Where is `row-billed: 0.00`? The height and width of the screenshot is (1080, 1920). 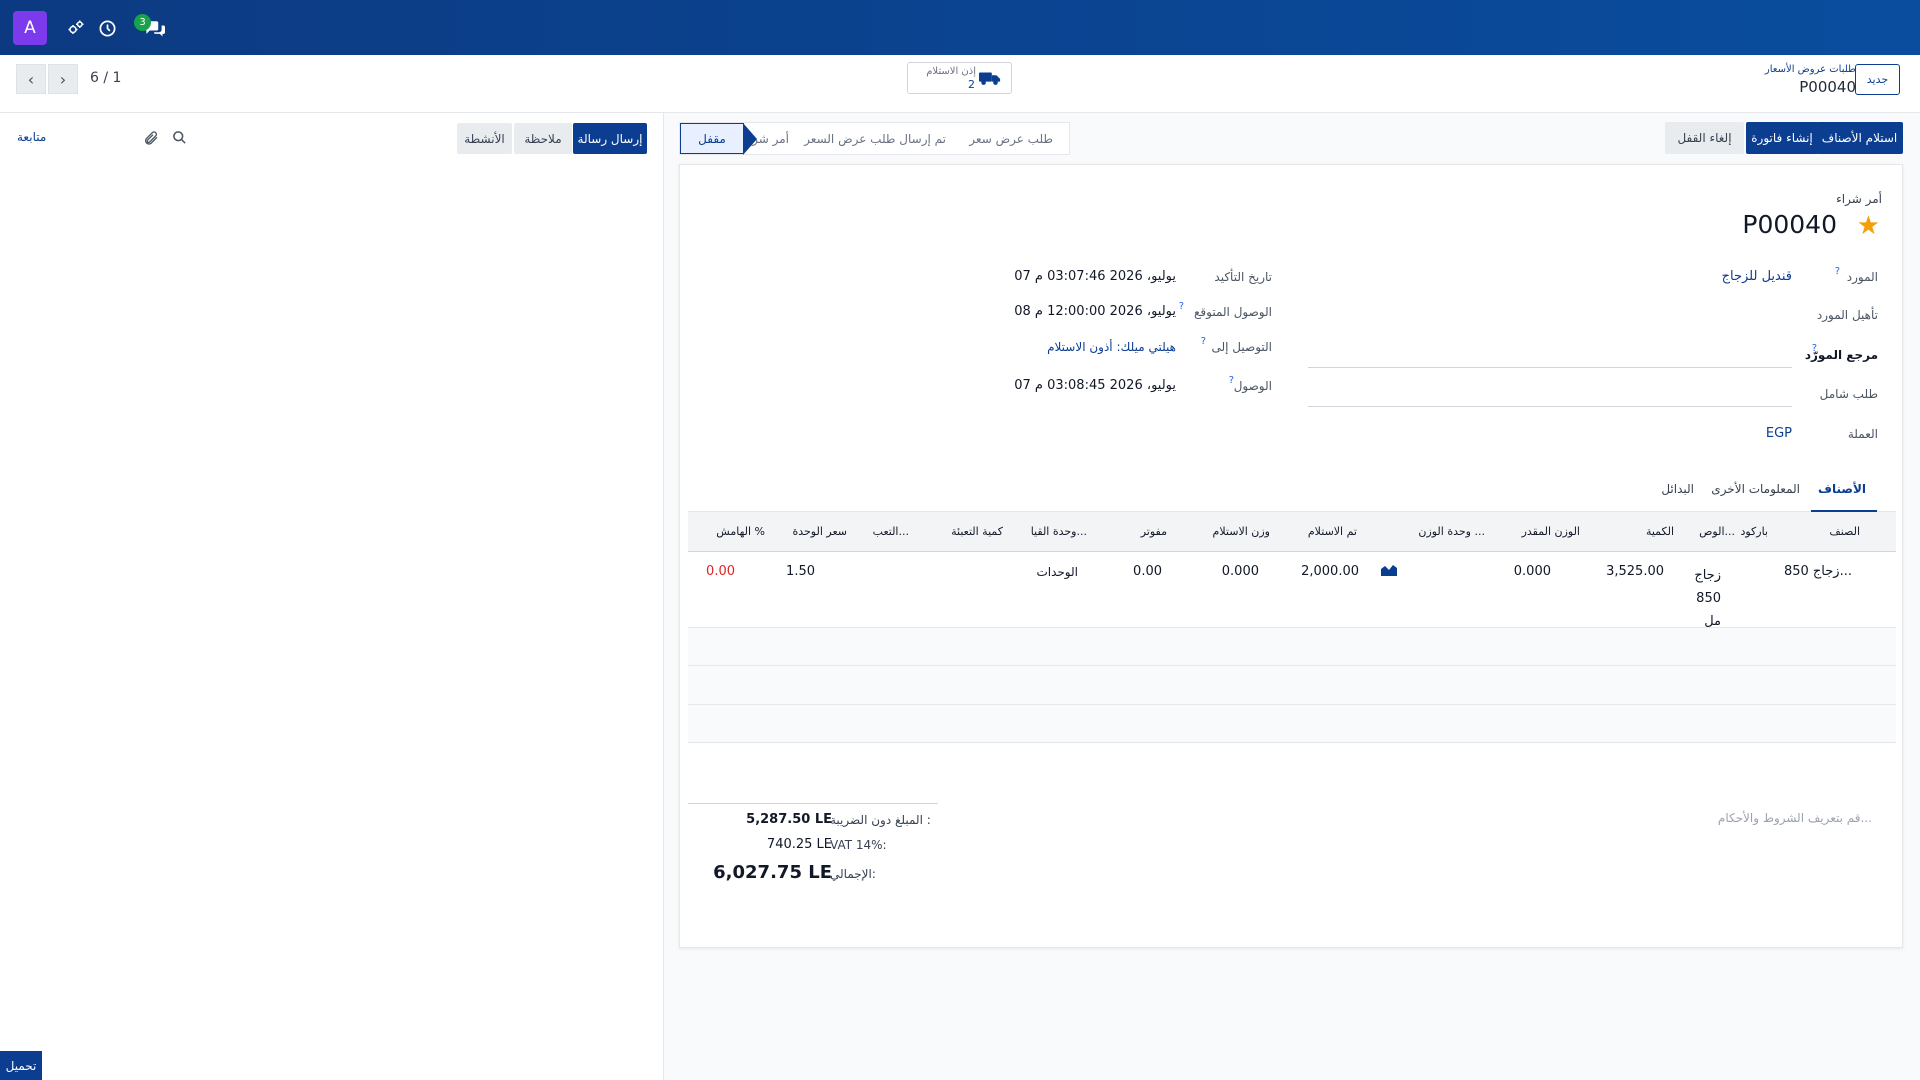
row-billed: 0.00 is located at coordinates (1147, 571).